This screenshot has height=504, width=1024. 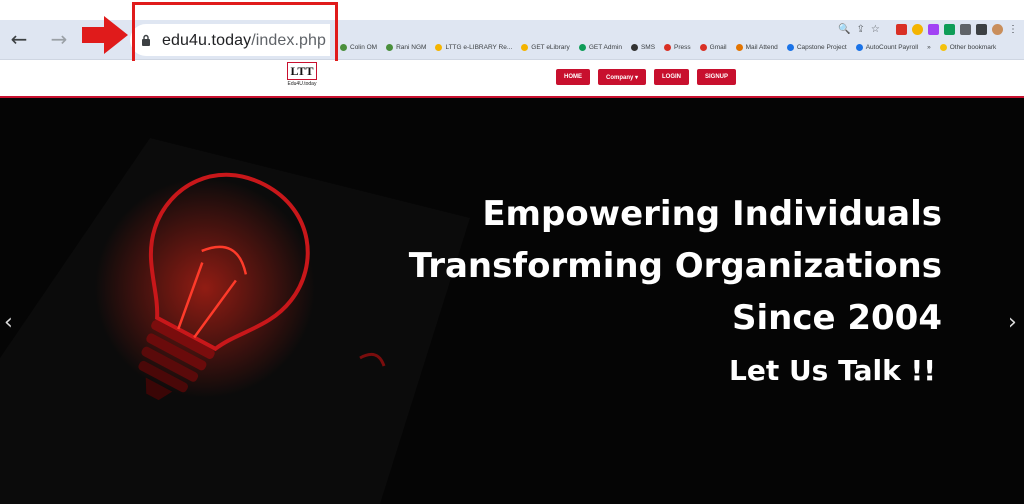 I want to click on hero-headline-1: Empowering Individuals, so click(x=712, y=214).